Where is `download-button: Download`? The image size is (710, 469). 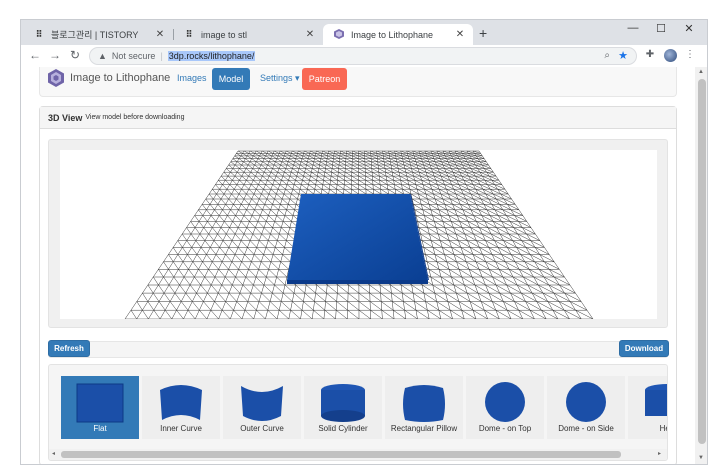 download-button: Download is located at coordinates (644, 348).